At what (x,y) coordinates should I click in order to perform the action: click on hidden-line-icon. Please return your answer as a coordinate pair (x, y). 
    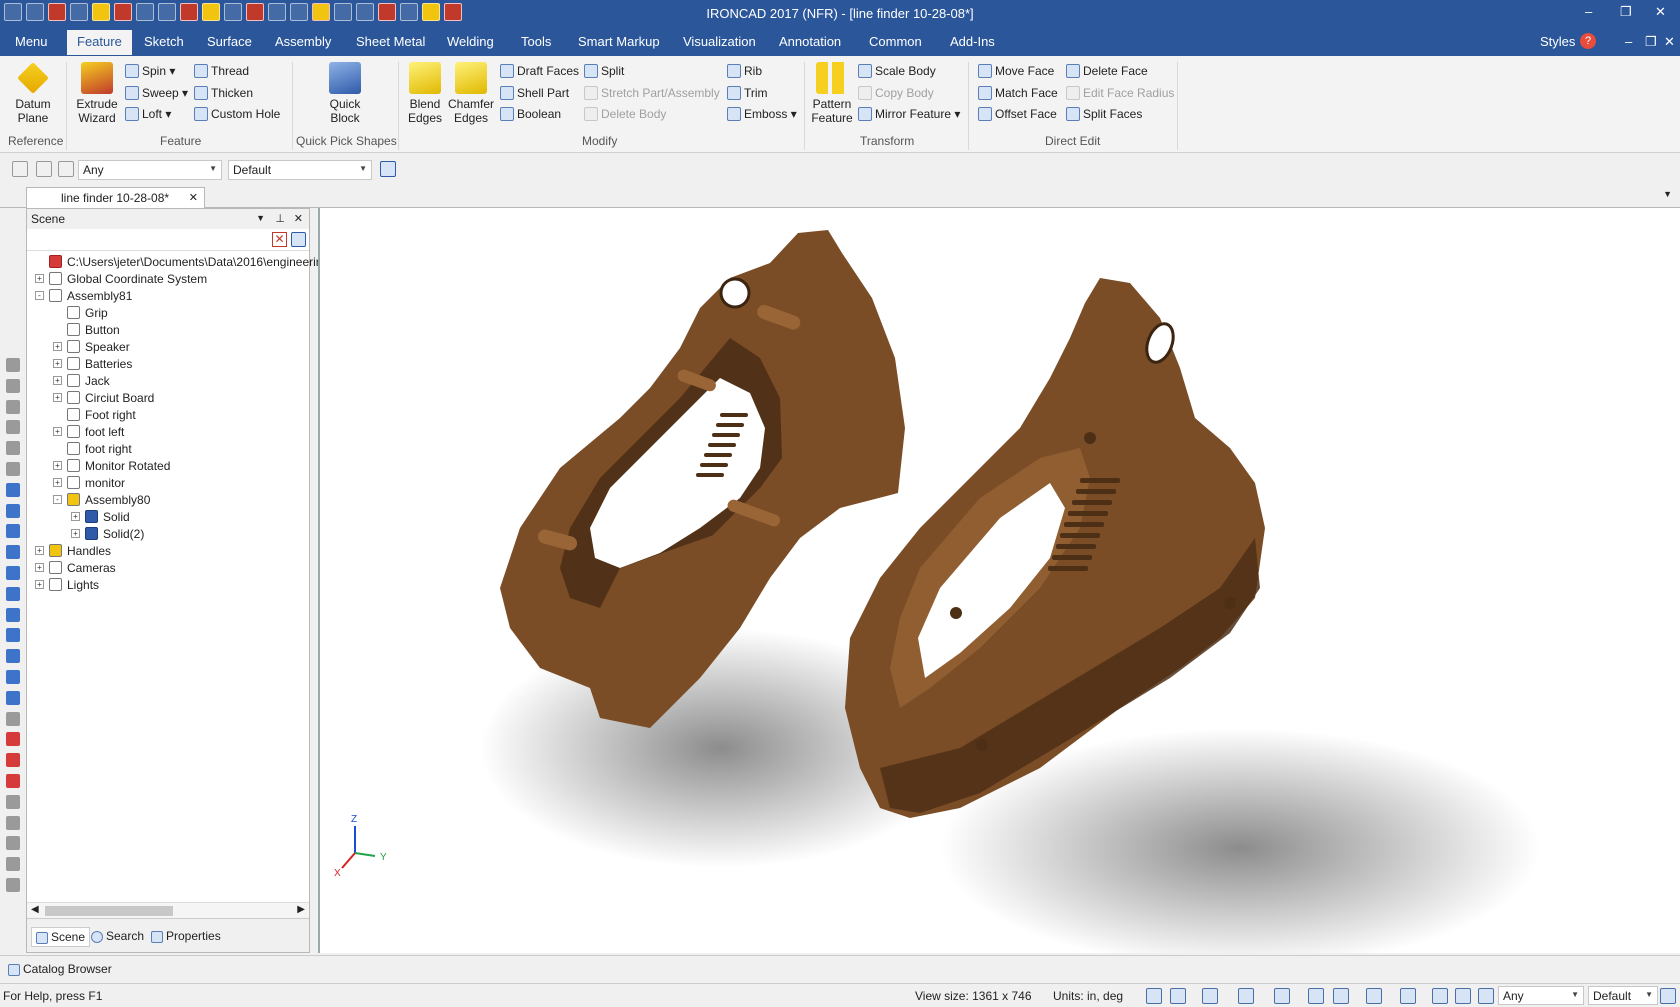
    Looking at the image, I should click on (13, 677).